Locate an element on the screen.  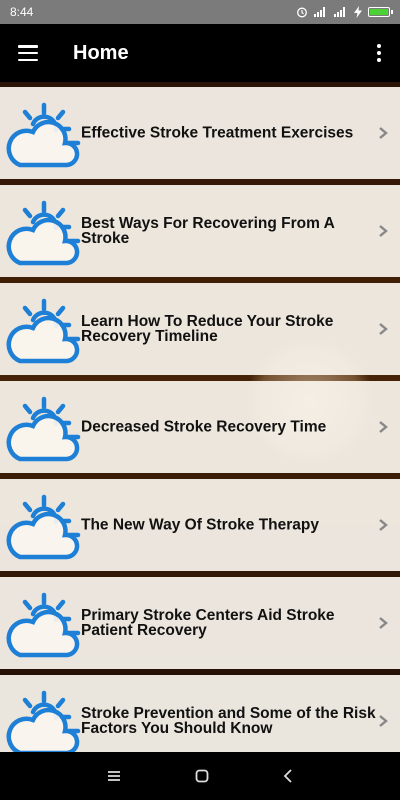
status-bar: 8:44 is located at coordinates (200, 12).